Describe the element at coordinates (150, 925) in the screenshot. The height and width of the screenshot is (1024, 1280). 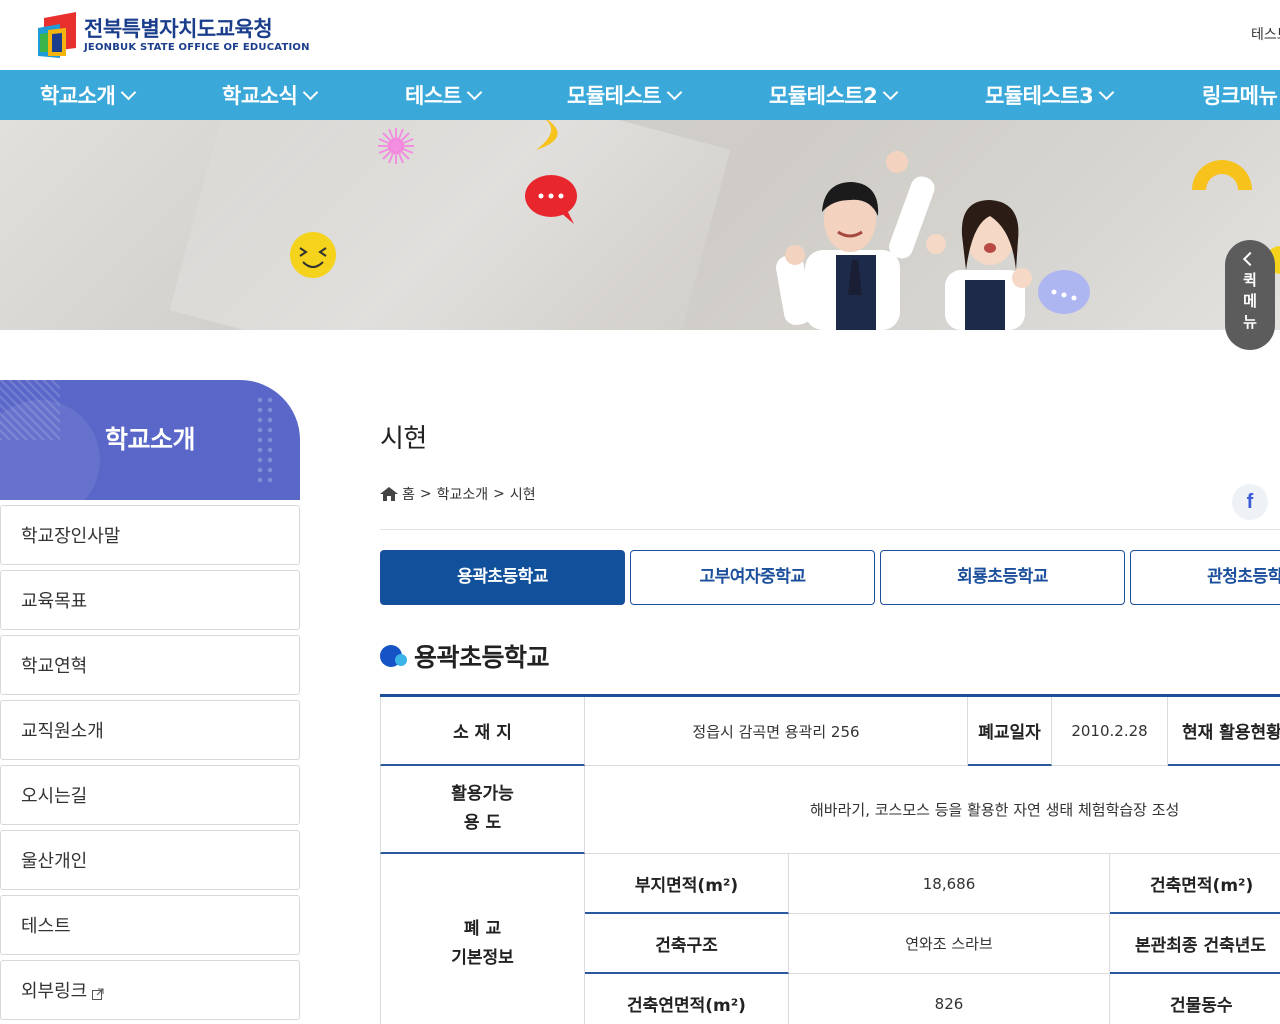
I see `sidebar-item-test: 테스트` at that location.